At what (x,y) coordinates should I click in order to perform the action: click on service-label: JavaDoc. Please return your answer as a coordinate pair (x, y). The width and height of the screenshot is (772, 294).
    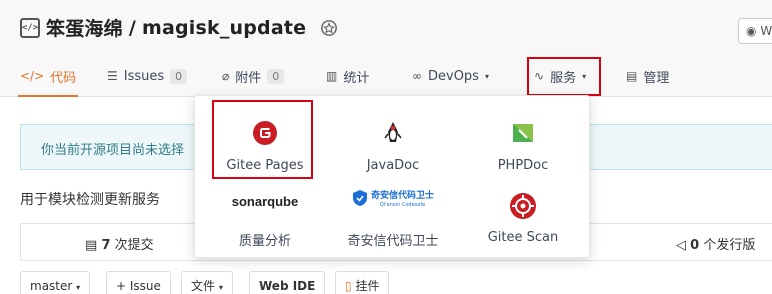
    Looking at the image, I should click on (393, 165).